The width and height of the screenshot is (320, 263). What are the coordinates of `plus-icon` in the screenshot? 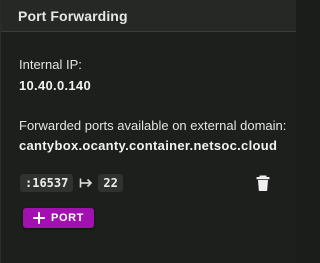 It's located at (39, 218).